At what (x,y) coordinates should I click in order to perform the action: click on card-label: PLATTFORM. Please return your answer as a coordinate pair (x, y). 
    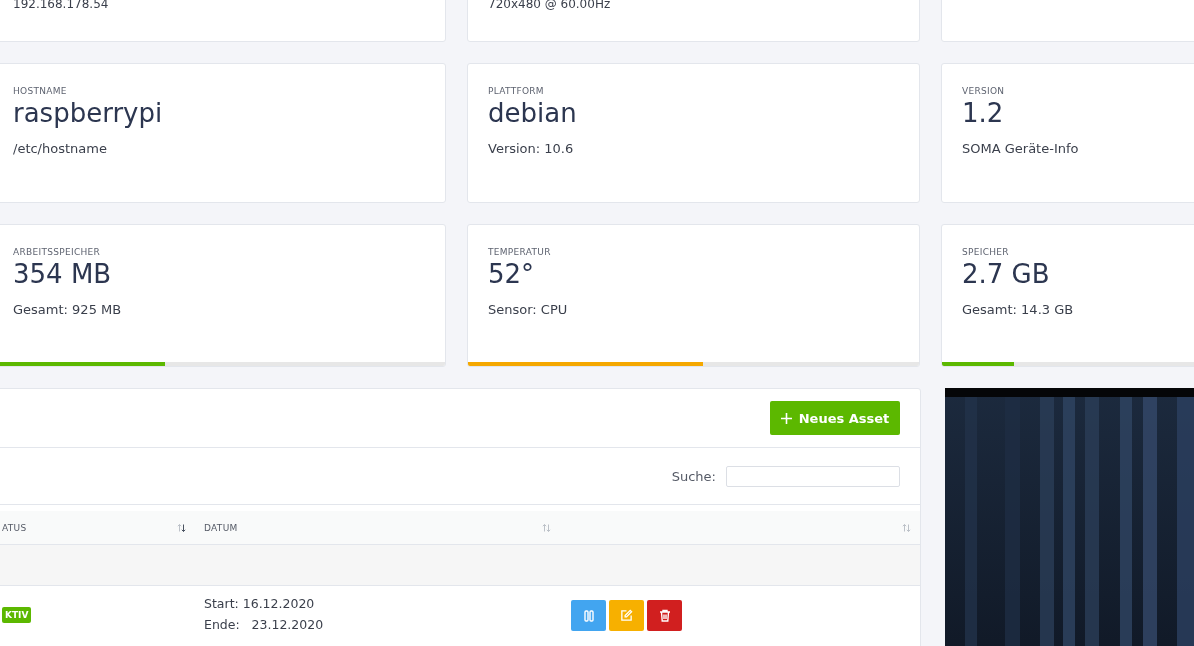
    Looking at the image, I should click on (516, 91).